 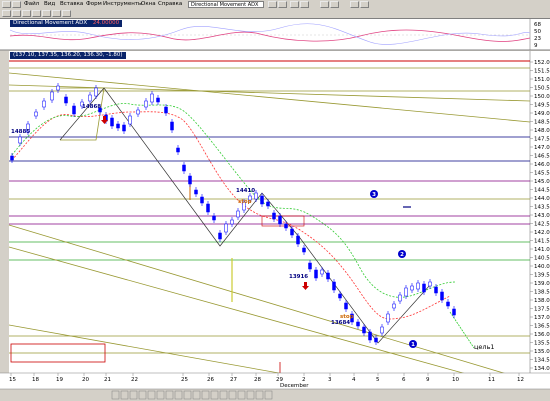 I want to click on indicator-scale-1: 50, so click(x=537, y=32).